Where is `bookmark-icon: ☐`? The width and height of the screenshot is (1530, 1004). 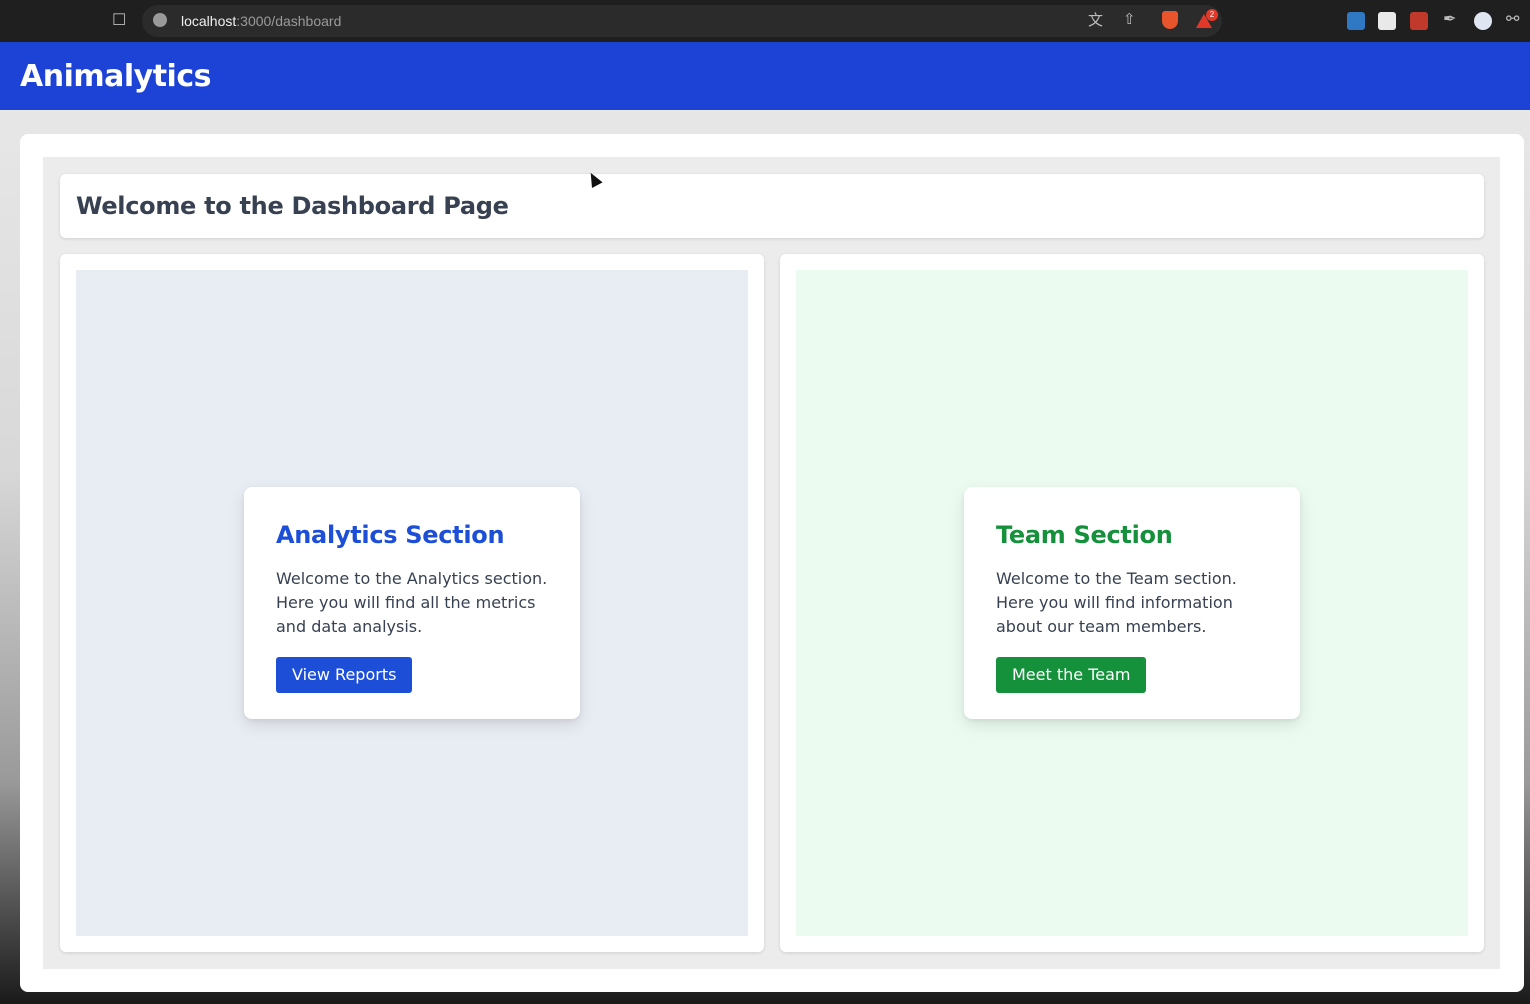
bookmark-icon: ☐ is located at coordinates (119, 21).